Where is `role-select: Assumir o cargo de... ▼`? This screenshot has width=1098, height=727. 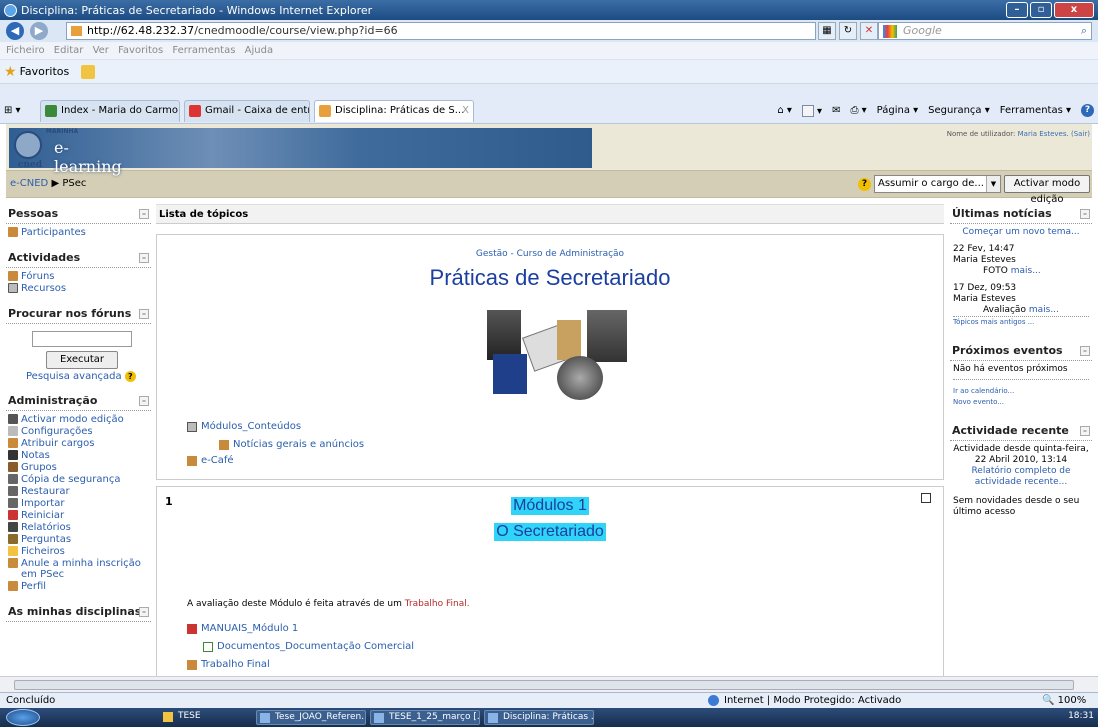
role-select: Assumir o cargo de... ▼ is located at coordinates (937, 184).